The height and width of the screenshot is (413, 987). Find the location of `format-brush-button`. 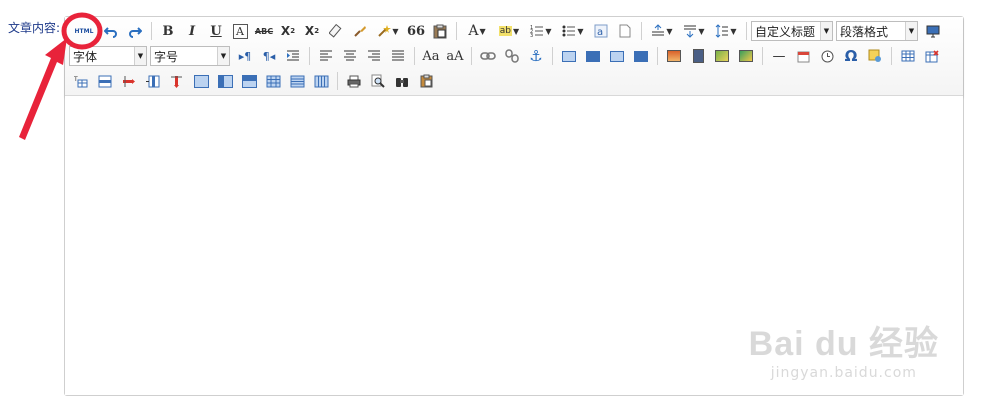

format-brush-button is located at coordinates (360, 31).